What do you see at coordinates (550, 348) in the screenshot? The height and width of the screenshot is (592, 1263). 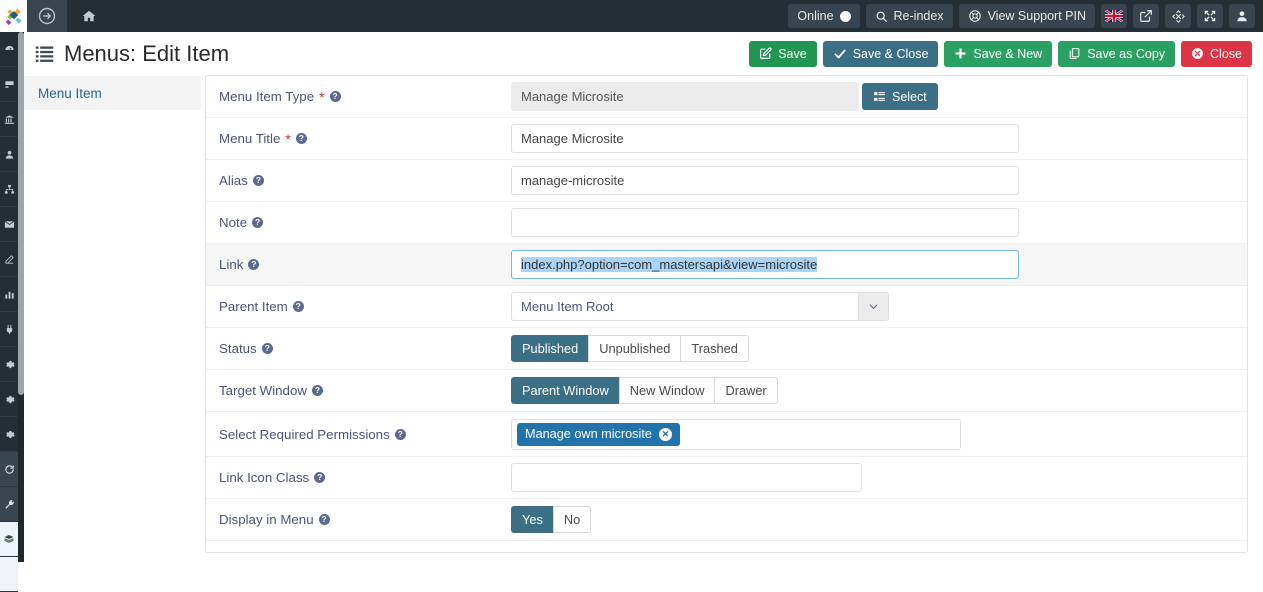 I see `status-option-published: Published` at bounding box center [550, 348].